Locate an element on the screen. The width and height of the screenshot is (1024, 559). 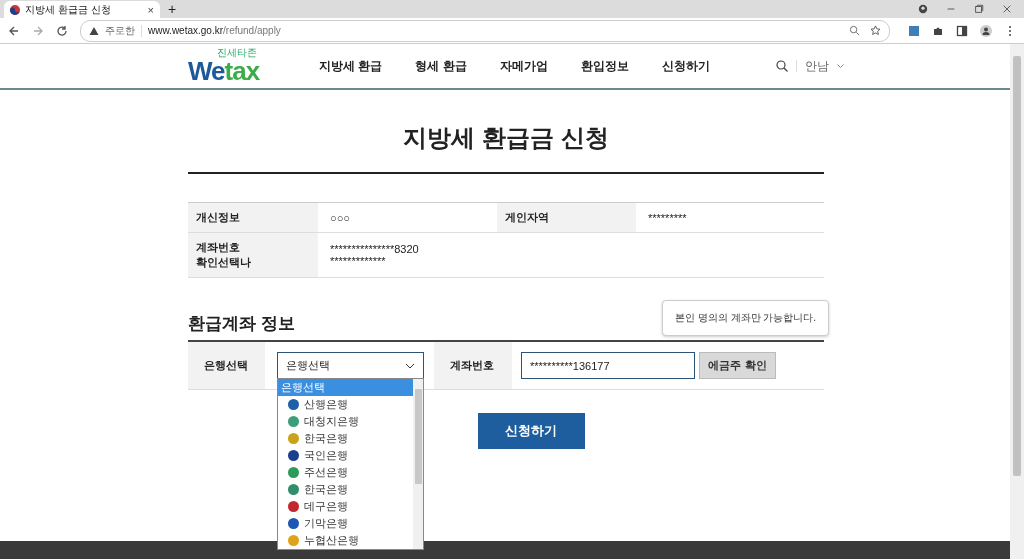
close-tab-button: × is located at coordinates (150, 9).